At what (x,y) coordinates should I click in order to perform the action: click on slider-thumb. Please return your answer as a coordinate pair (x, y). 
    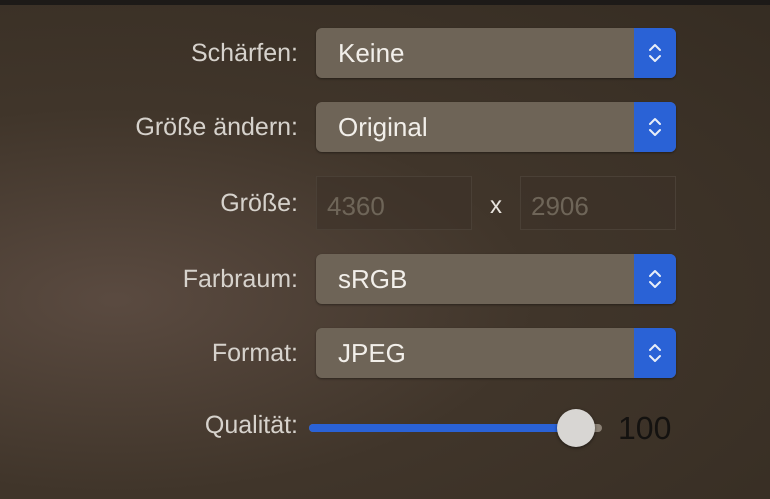
    Looking at the image, I should click on (575, 428).